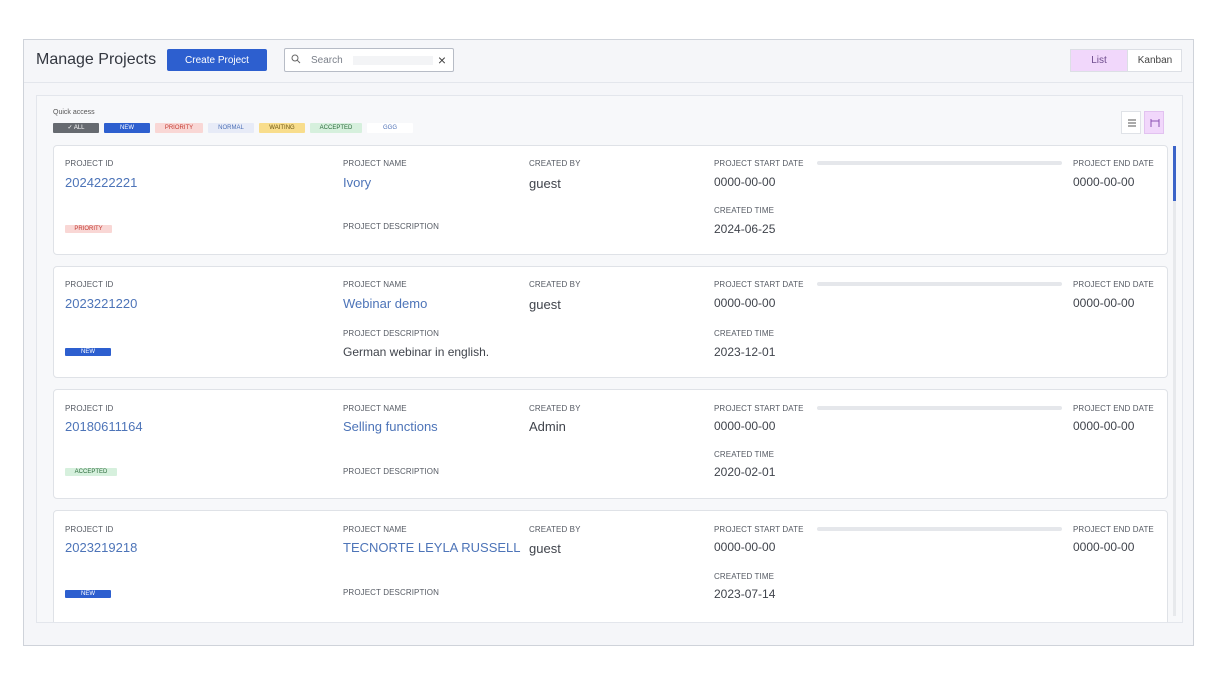  I want to click on filter-chip-new: NEW, so click(127, 128).